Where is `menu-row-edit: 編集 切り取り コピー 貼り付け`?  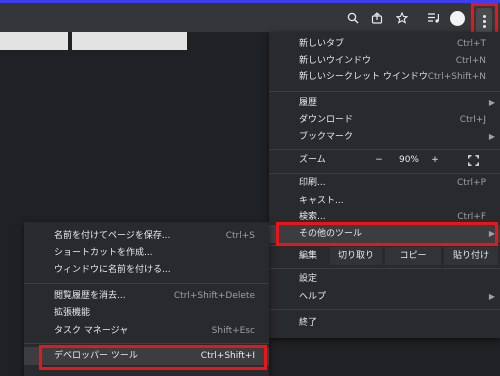 menu-row-edit: 編集 切り取り コピー 貼り付け is located at coordinates (384, 256).